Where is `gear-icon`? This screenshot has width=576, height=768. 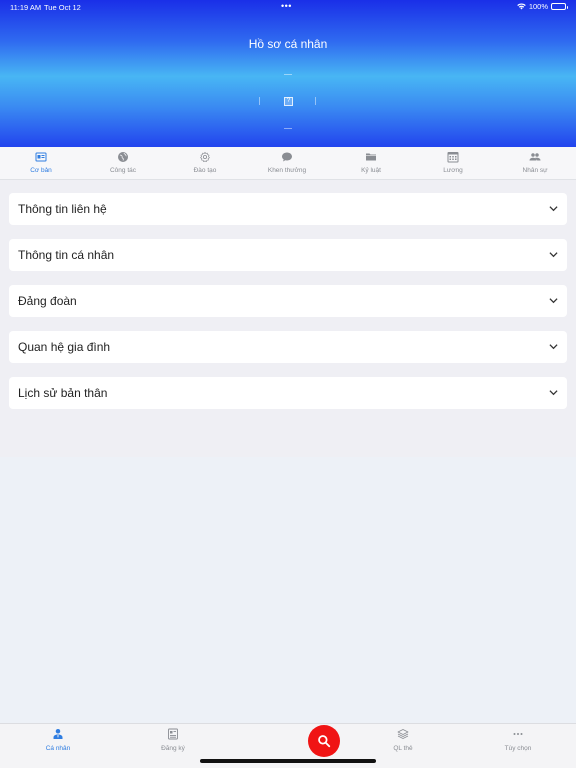
gear-icon is located at coordinates (205, 156).